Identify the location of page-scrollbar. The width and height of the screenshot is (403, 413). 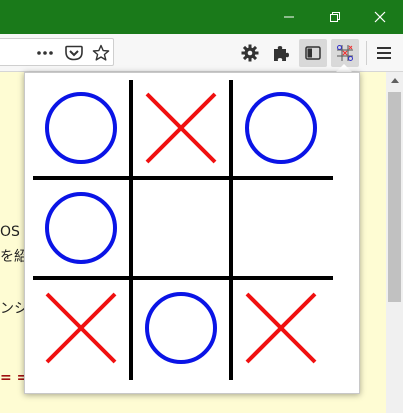
(394, 242).